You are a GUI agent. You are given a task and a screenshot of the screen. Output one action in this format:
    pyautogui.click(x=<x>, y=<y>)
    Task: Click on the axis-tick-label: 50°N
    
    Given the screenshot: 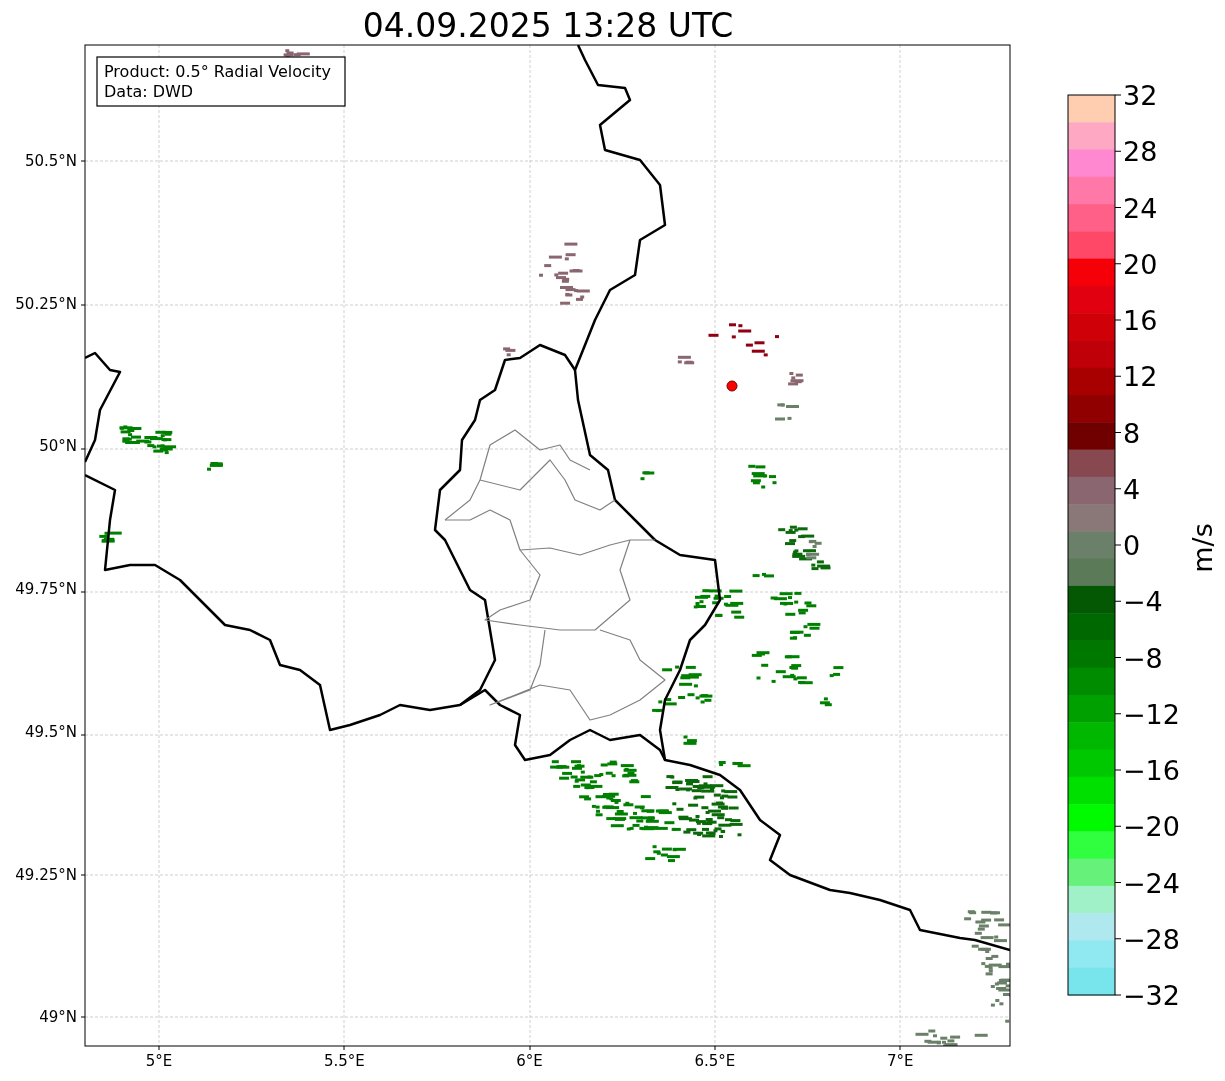 What is the action you would take?
    pyautogui.click(x=58, y=446)
    